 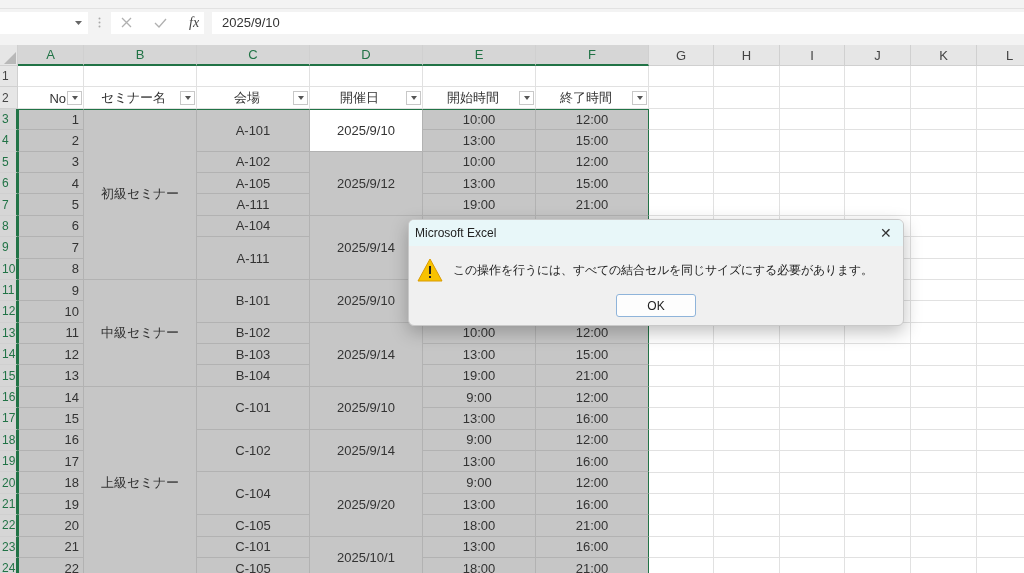 I want to click on table-cell: A-105, so click(x=253, y=183).